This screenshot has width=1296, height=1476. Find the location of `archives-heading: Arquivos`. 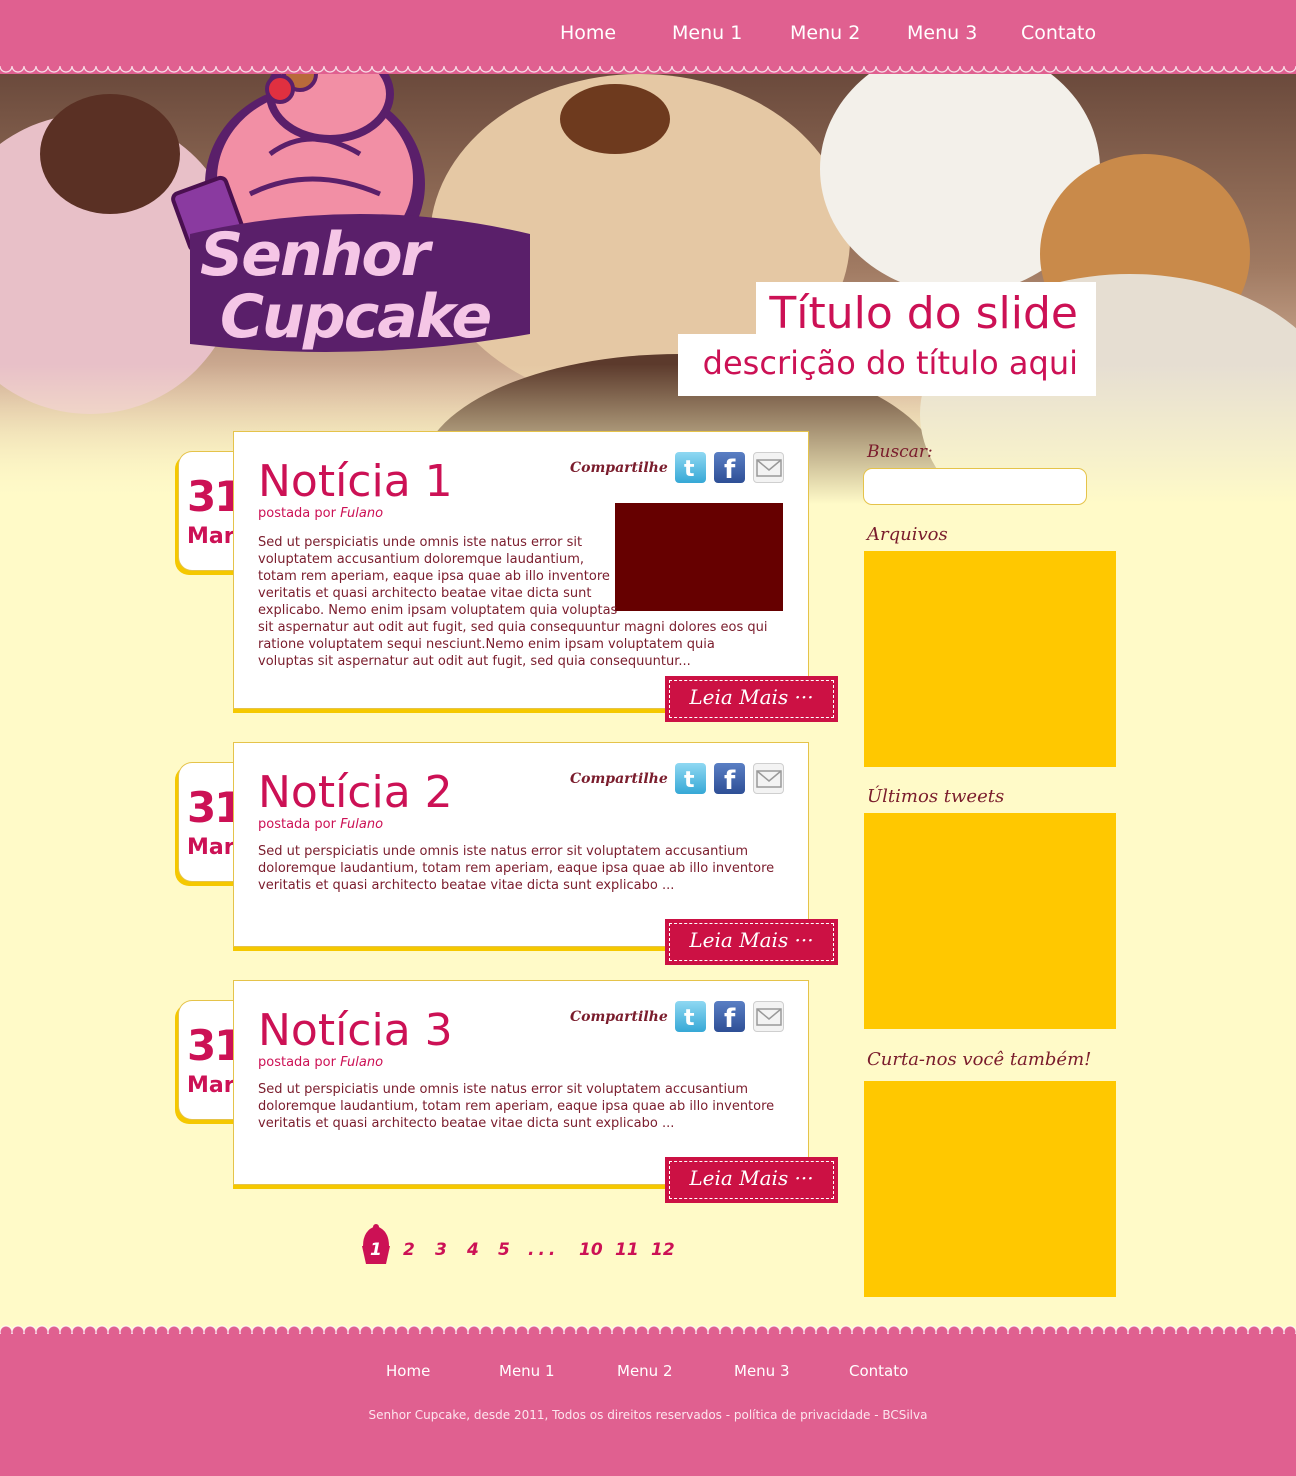

archives-heading: Arquivos is located at coordinates (907, 534).